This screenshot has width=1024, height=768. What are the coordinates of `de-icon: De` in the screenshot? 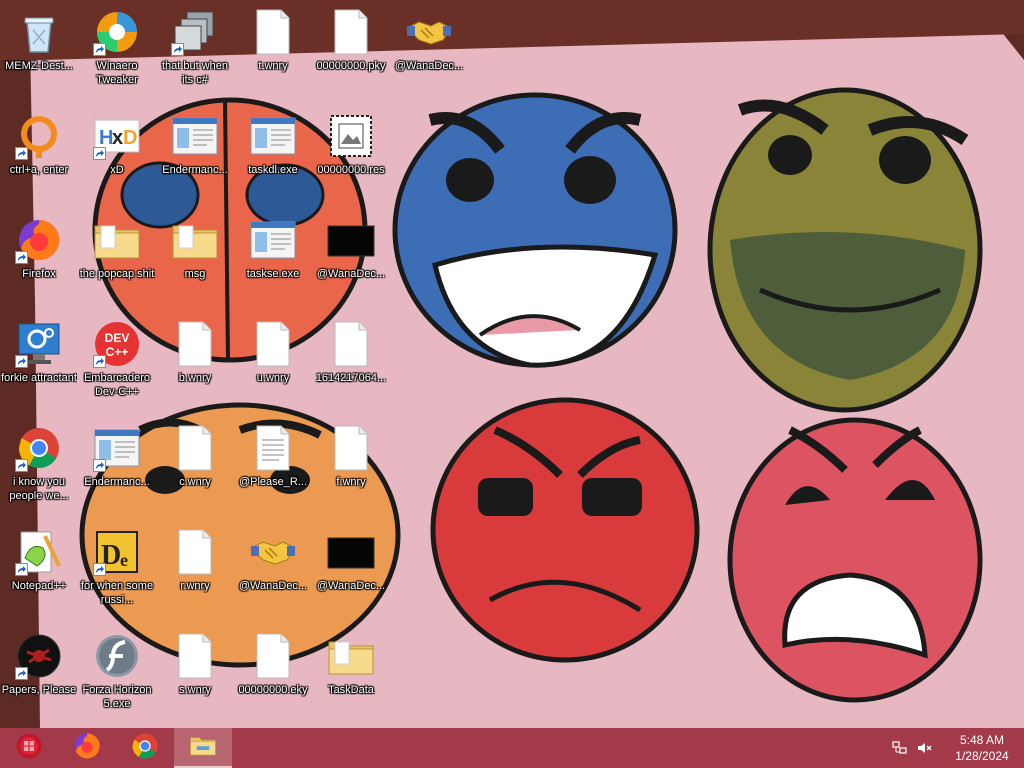 It's located at (117, 552).